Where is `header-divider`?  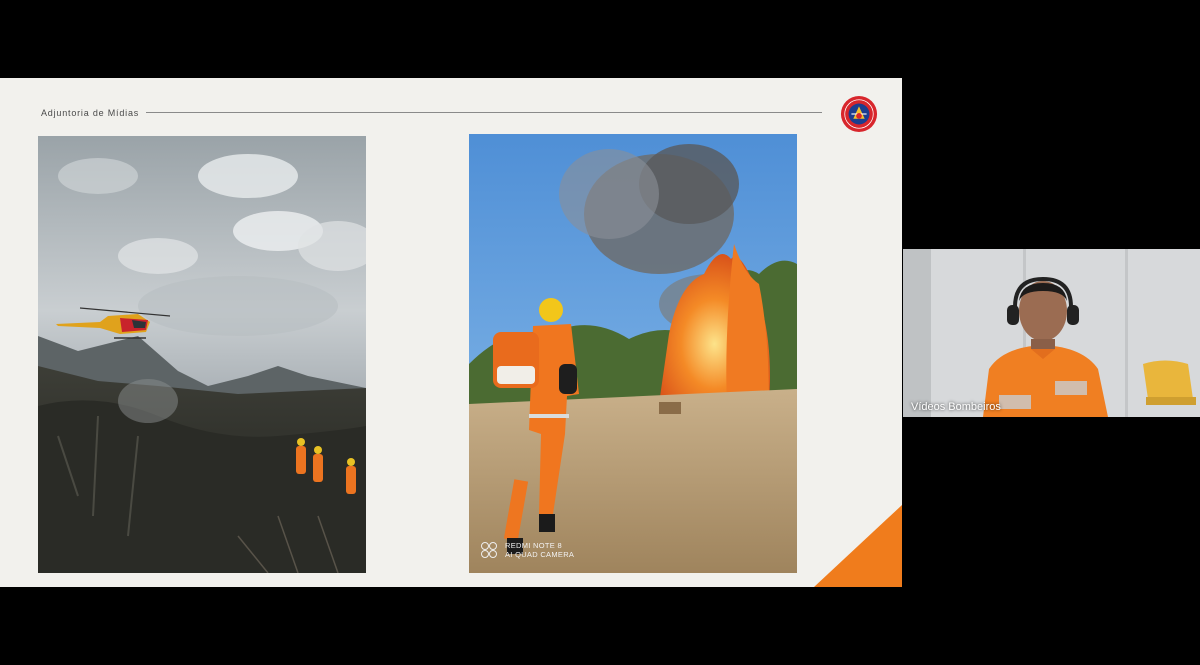 header-divider is located at coordinates (484, 112).